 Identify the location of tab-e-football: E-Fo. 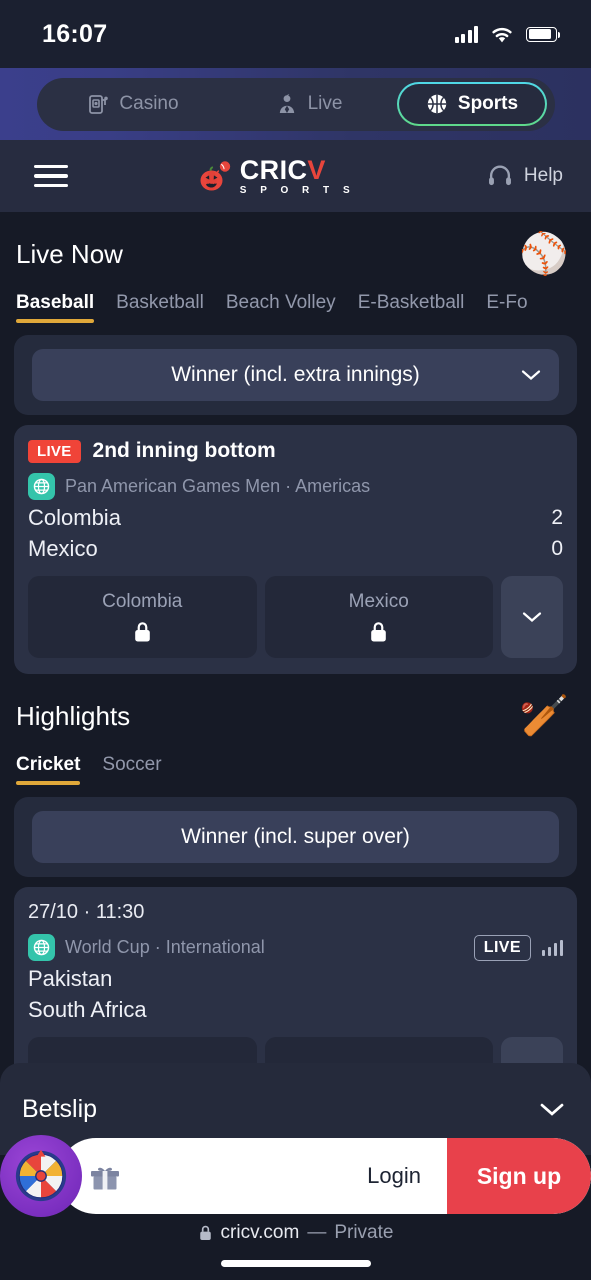
(506, 307).